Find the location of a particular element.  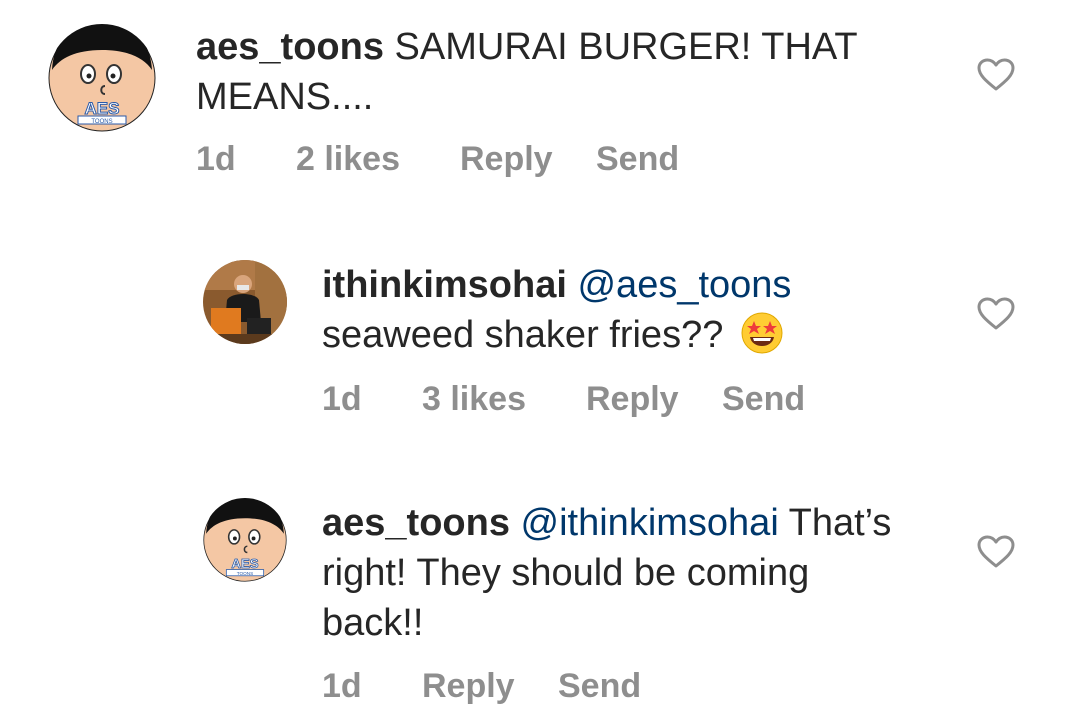

comment-meta: 1d Reply Send is located at coordinates (481, 686).